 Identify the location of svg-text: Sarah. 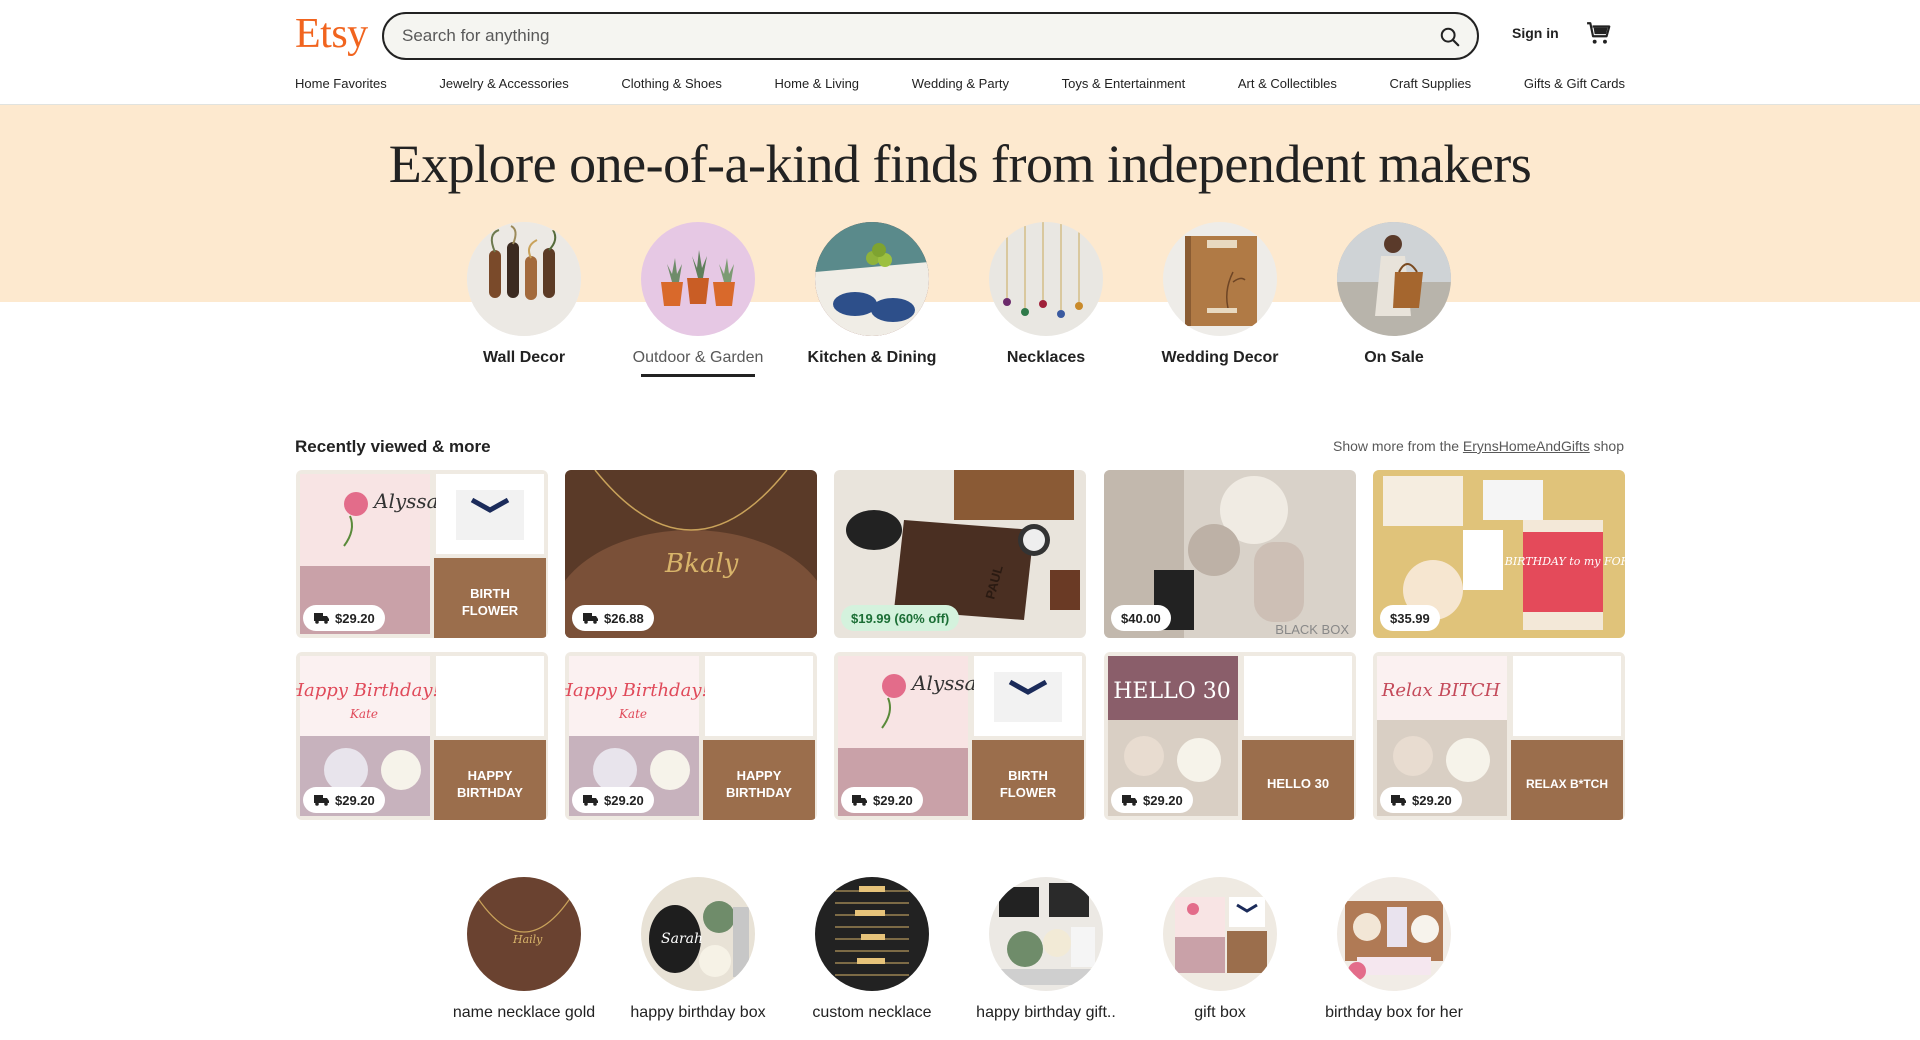
(682, 939).